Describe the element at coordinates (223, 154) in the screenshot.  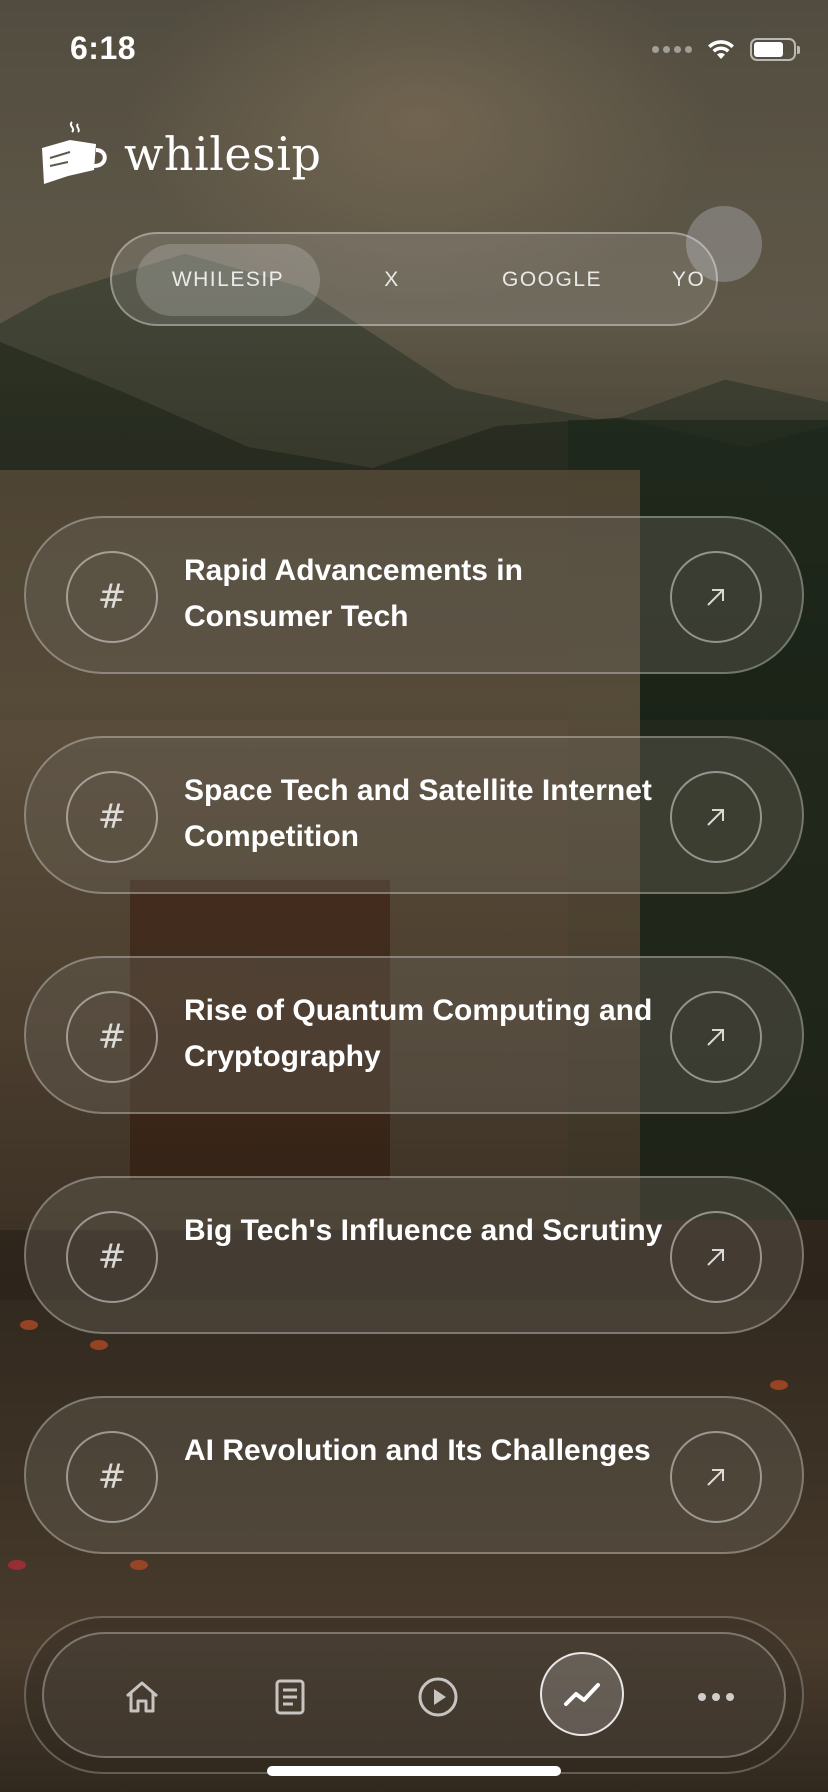
I see `app-name: whilesip` at that location.